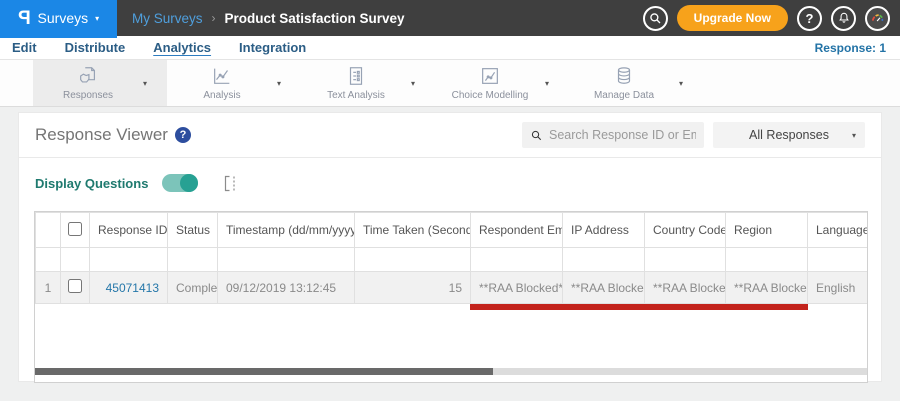 The width and height of the screenshot is (900, 401). I want to click on upgrade-now-button: Upgrade Now, so click(732, 18).